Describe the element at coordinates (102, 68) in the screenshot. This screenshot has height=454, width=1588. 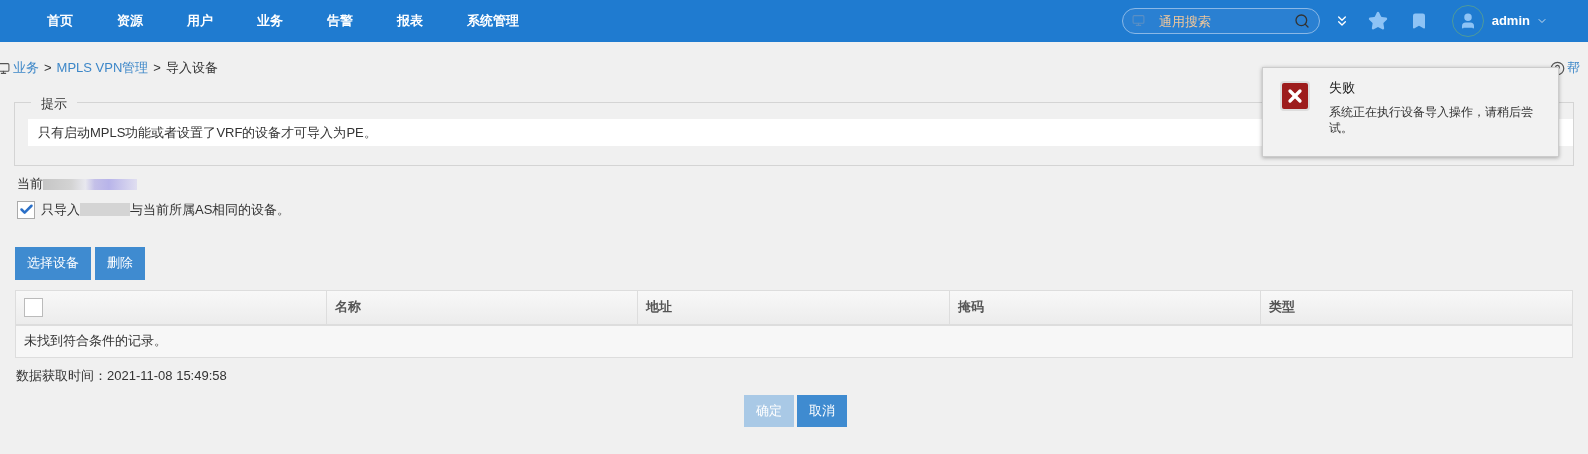
I see `breadcrumb-link: MPLS VPN管理` at that location.